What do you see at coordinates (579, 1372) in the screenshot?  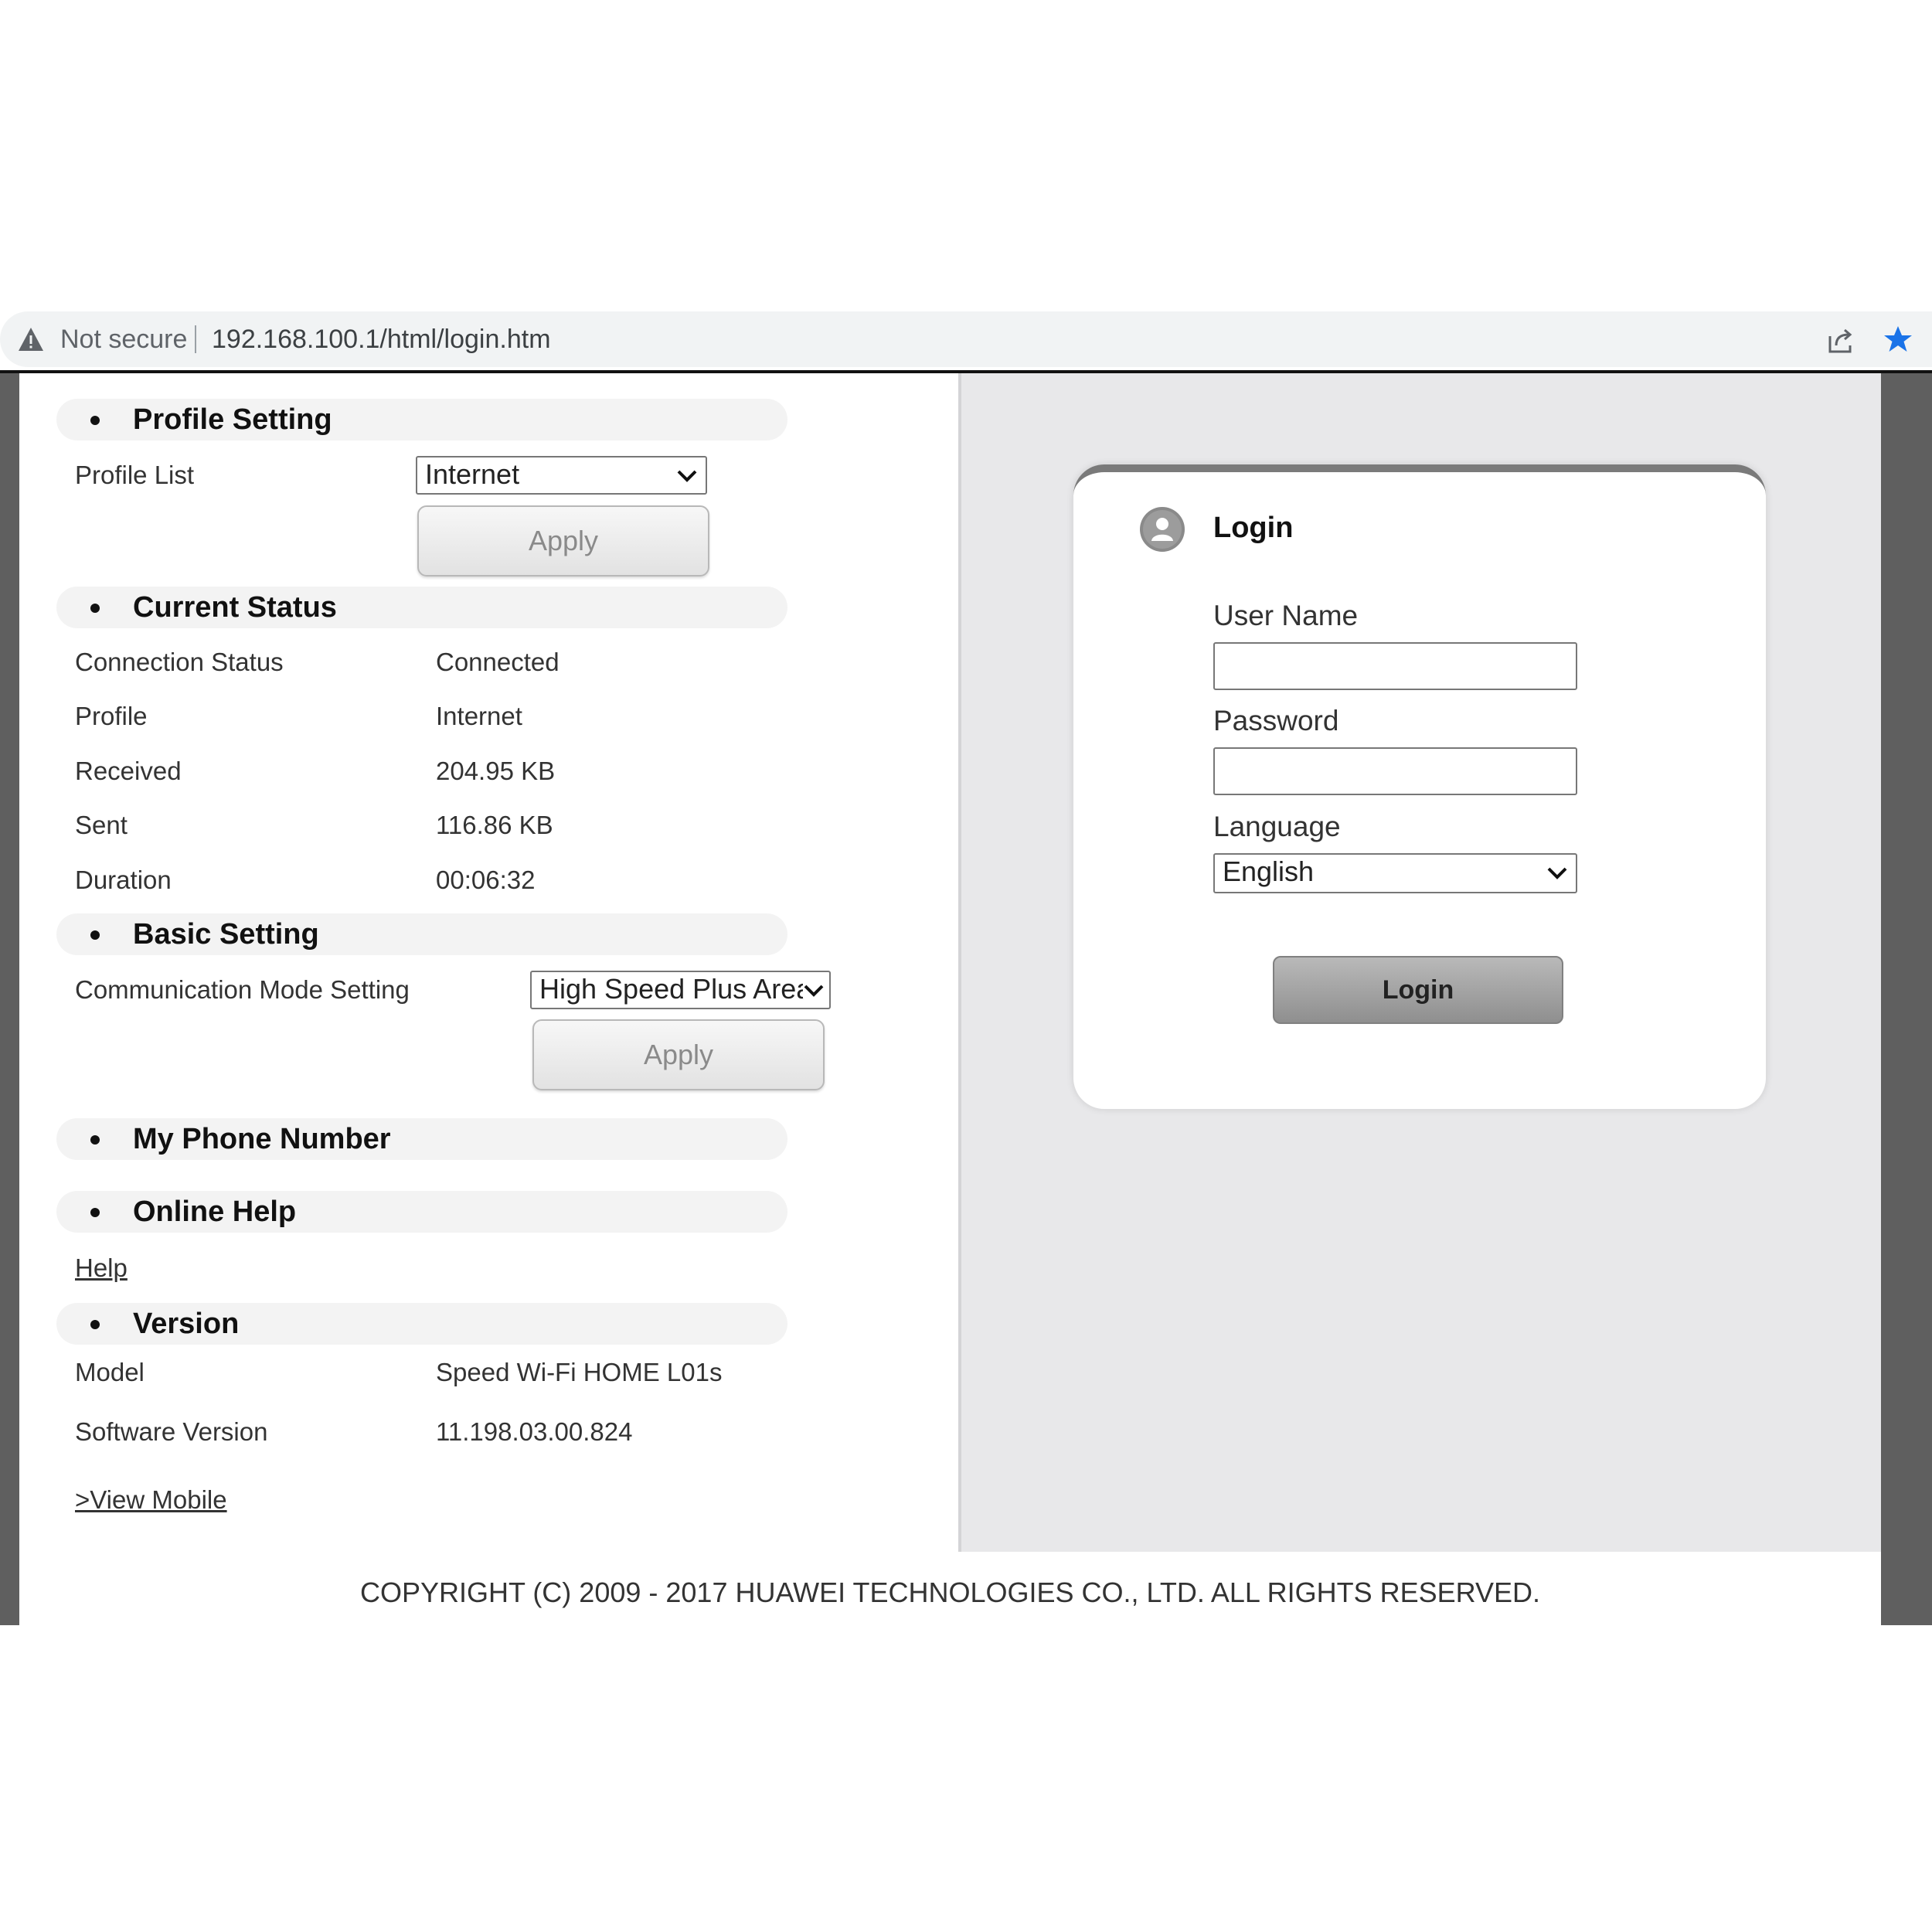 I see `model-value: Speed Wi-Fi HOME L01s` at bounding box center [579, 1372].